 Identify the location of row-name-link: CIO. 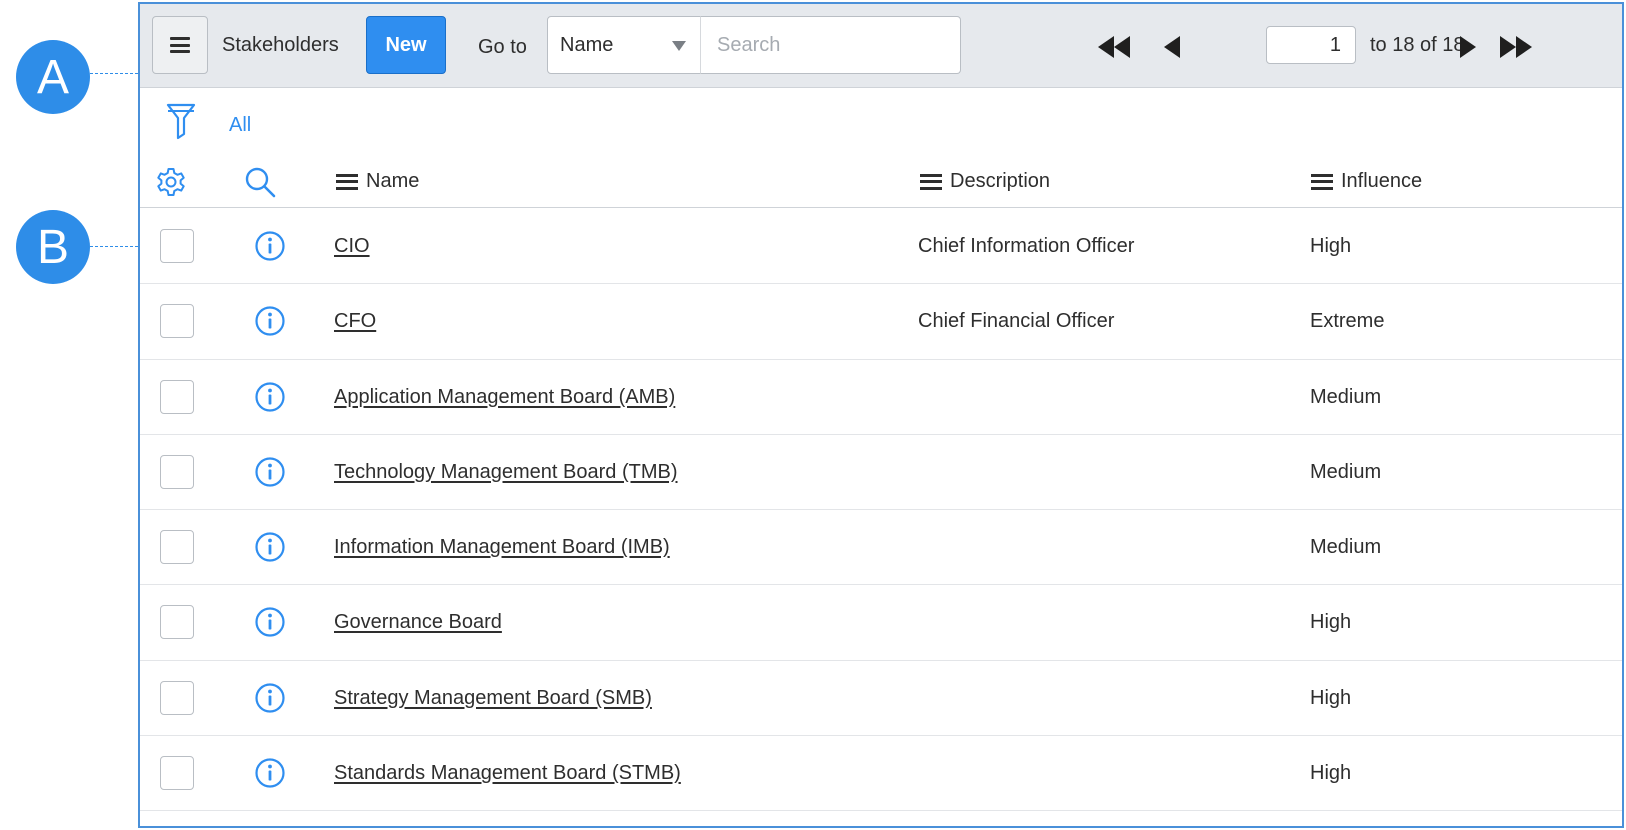
(352, 246).